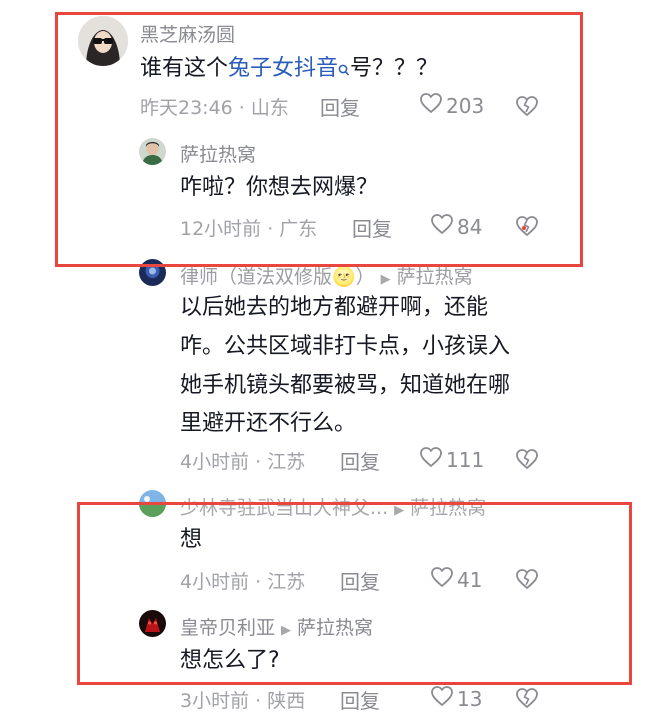 The image size is (660, 714). Describe the element at coordinates (218, 153) in the screenshot. I see `username: 萨拉热窝` at that location.